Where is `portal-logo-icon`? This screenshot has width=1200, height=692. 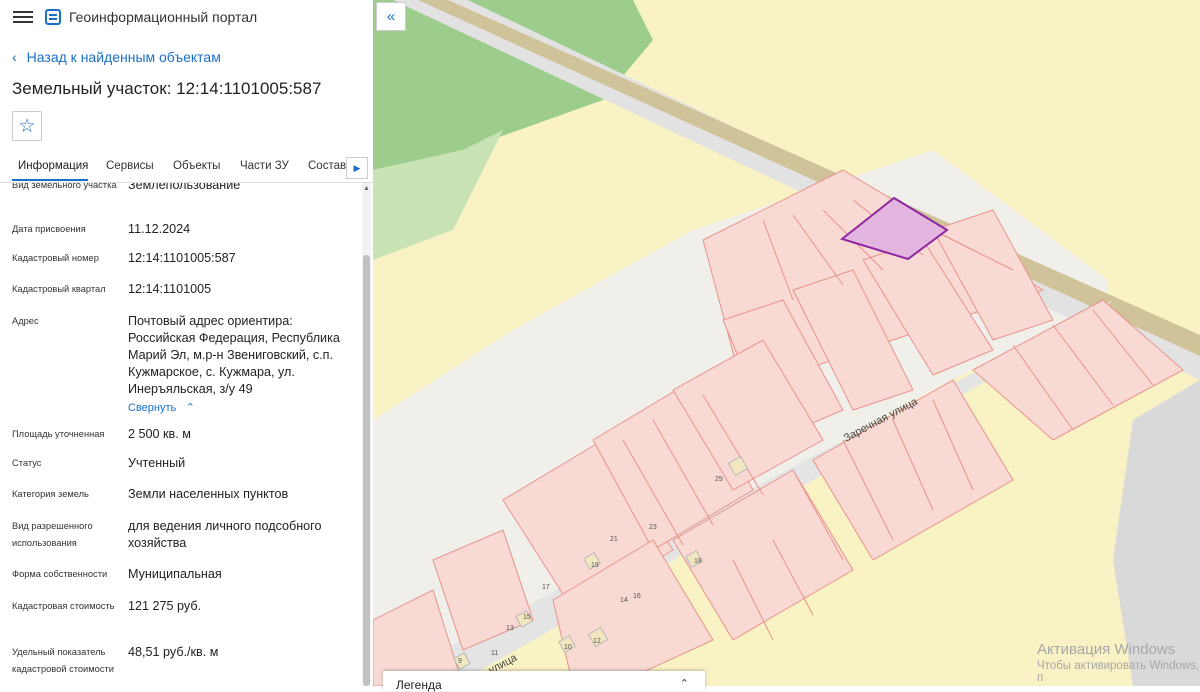
portal-logo-icon is located at coordinates (53, 17).